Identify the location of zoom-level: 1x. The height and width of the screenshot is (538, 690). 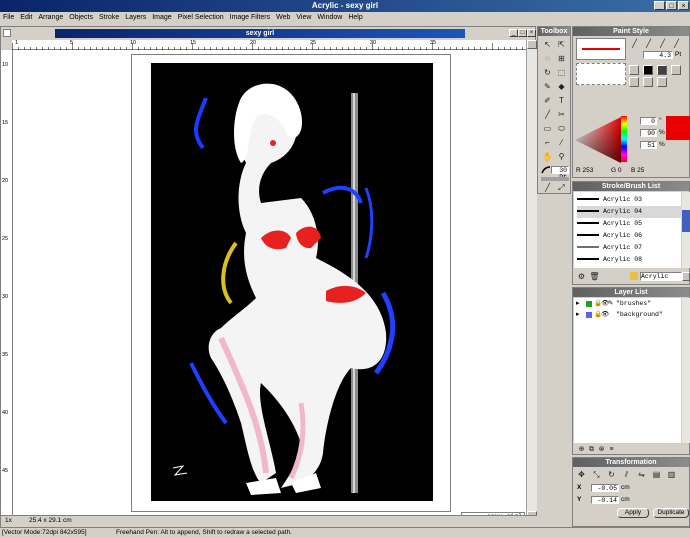
(8, 520).